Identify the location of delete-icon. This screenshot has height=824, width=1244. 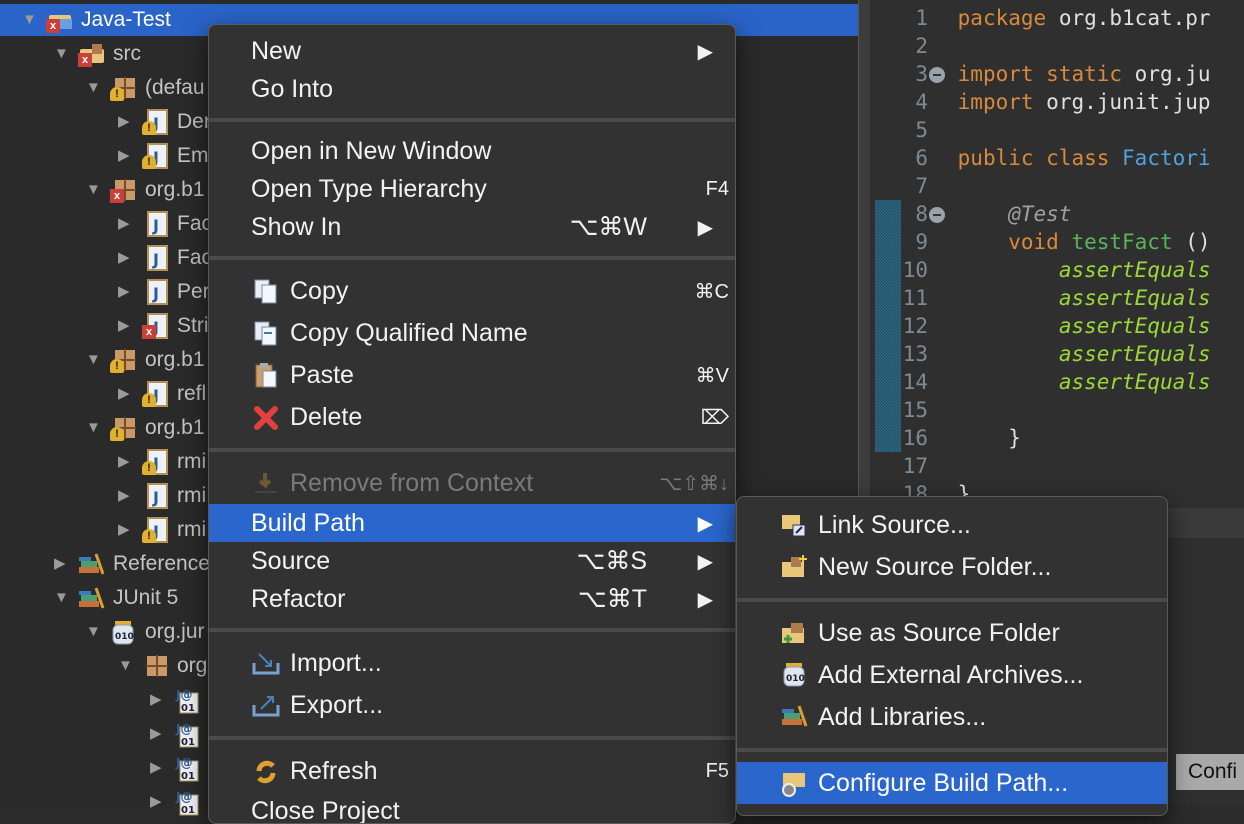
(266, 417).